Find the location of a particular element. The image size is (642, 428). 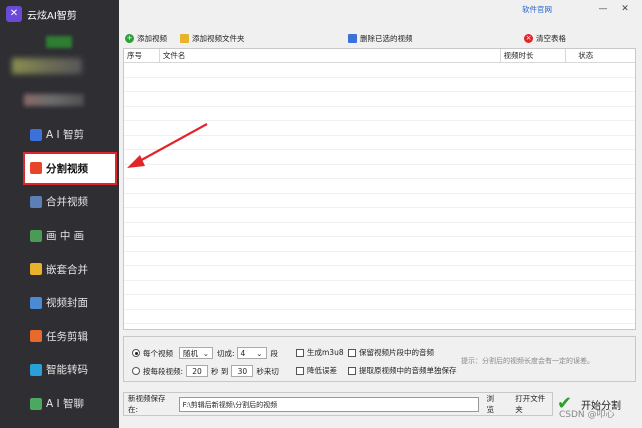

sidebar-item-label: 合并视频 is located at coordinates (67, 202).